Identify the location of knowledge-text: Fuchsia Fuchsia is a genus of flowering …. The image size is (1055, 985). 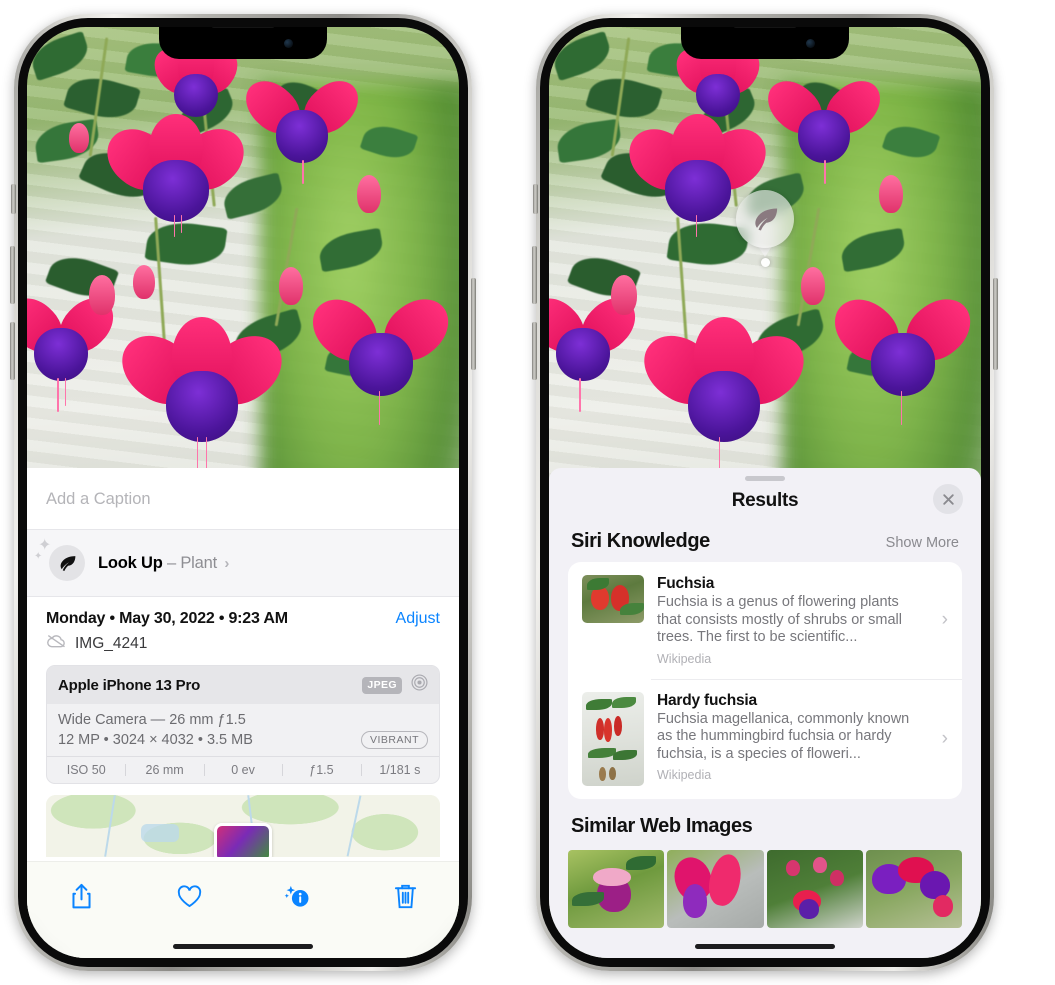
(793, 620).